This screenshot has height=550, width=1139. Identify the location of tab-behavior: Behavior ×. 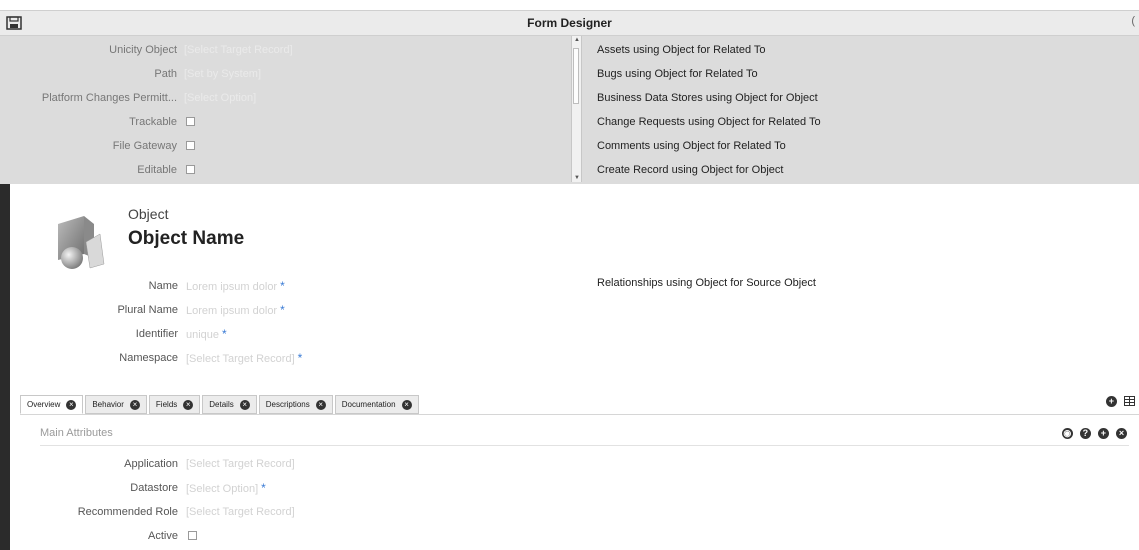
(116, 404).